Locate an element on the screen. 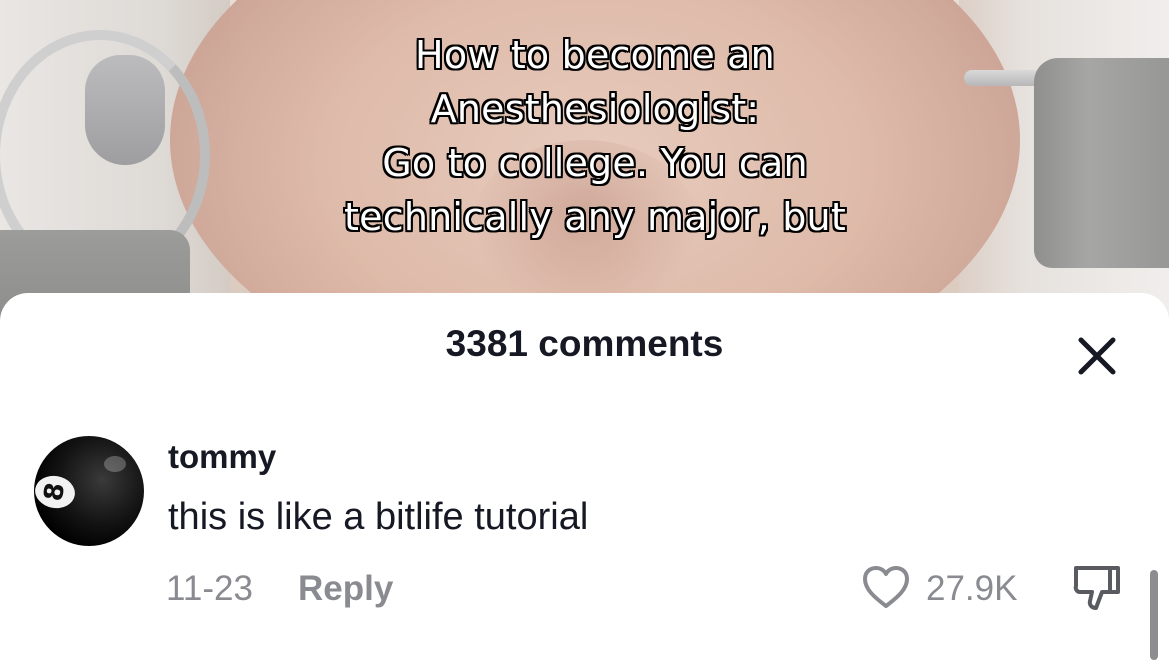  reply-button: Reply is located at coordinates (345, 589).